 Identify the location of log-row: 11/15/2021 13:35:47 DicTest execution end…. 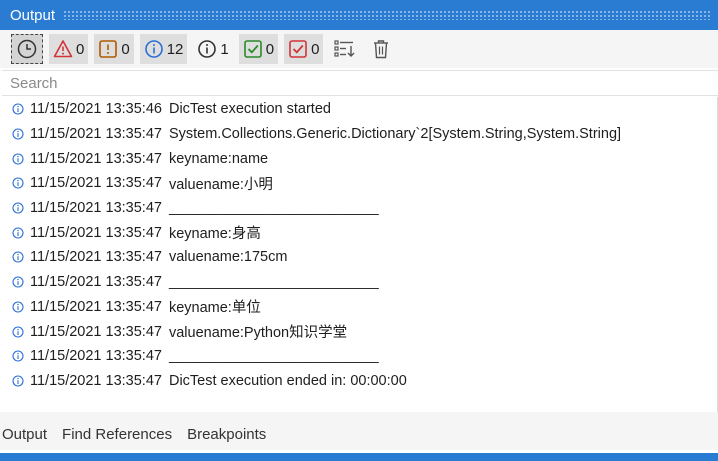
(359, 381).